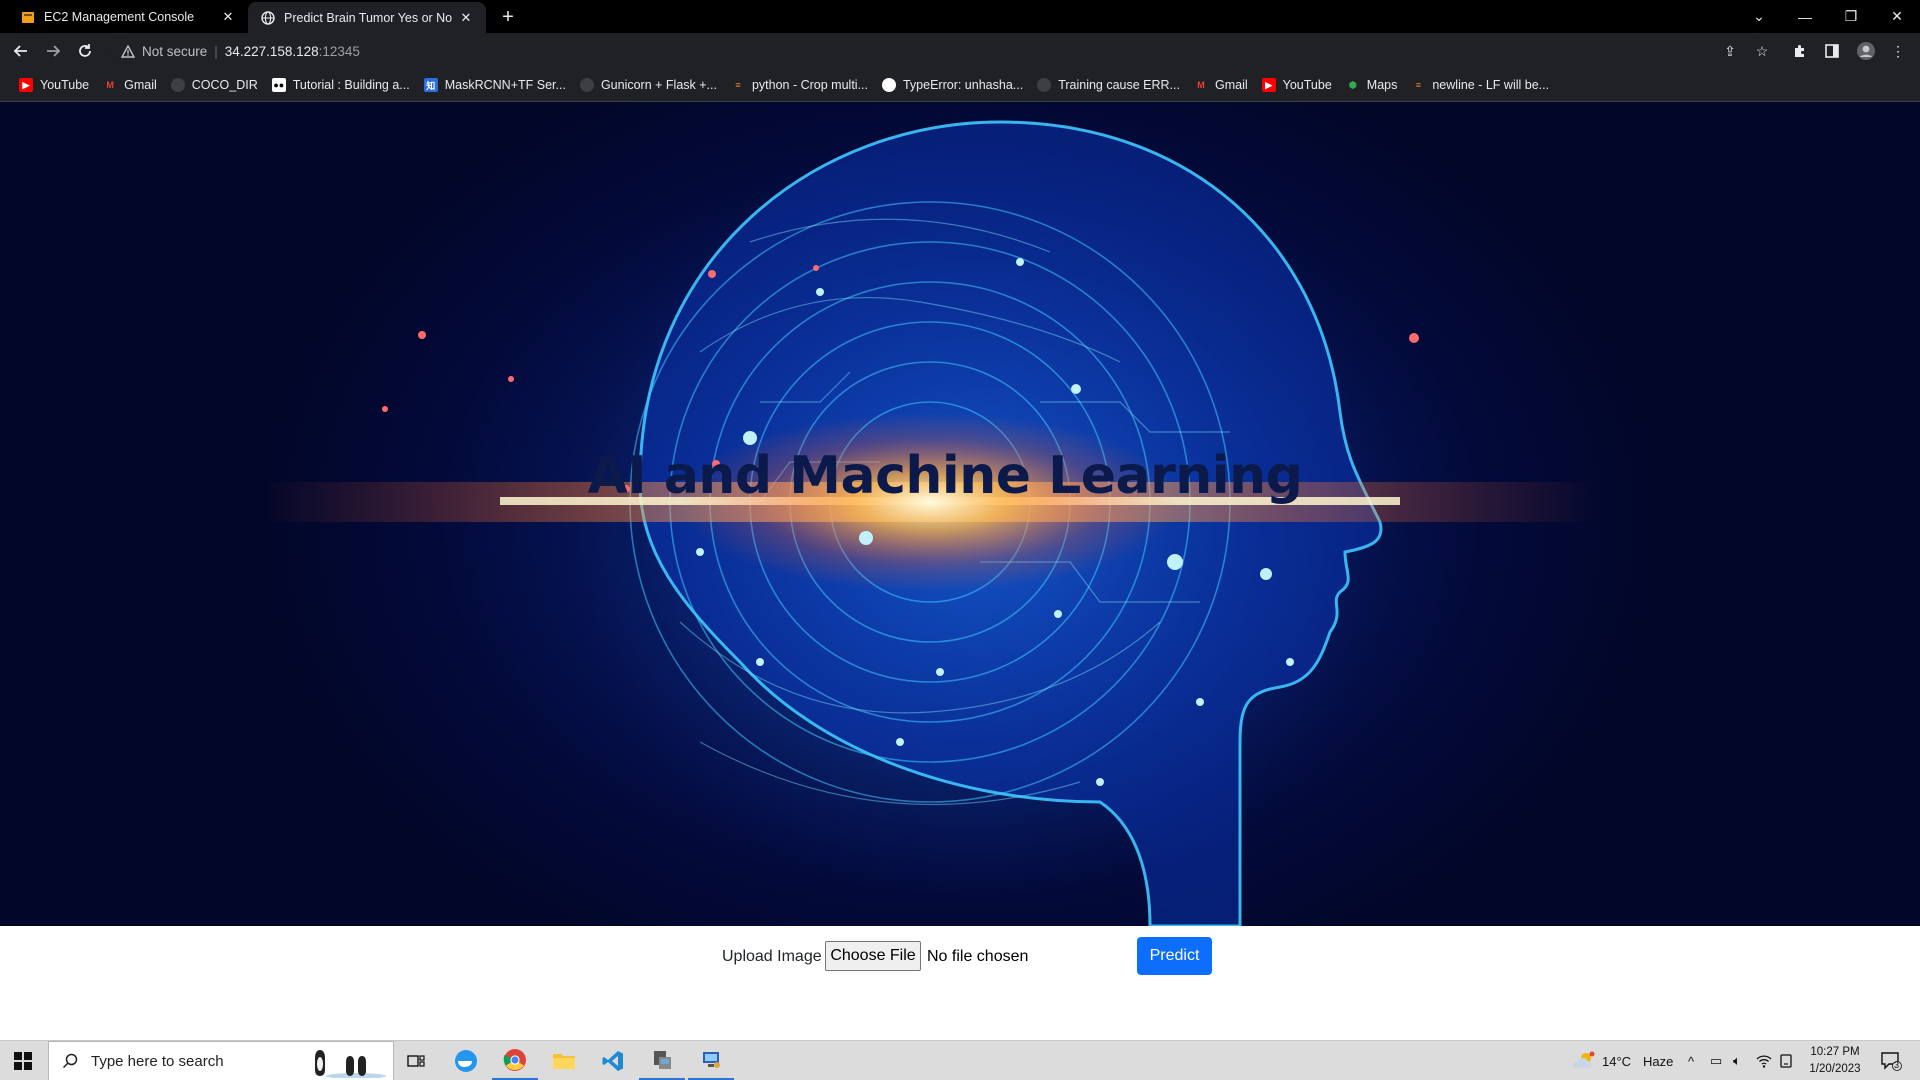 Image resolution: width=1920 pixels, height=1080 pixels. Describe the element at coordinates (1716, 1060) in the screenshot. I see `battery-icon: ▭` at that location.